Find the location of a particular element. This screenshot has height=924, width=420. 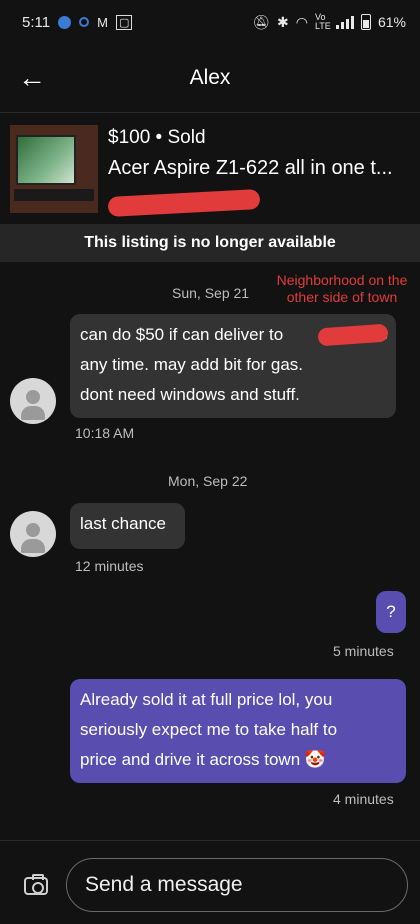

incoming-message: last chance is located at coordinates (127, 526).